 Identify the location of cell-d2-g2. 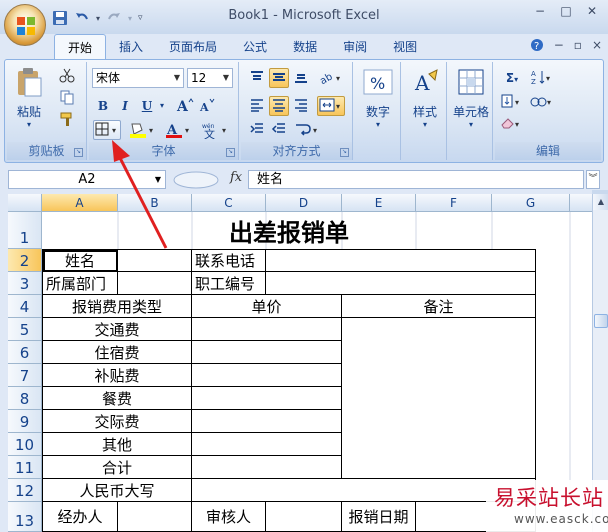
(401, 261).